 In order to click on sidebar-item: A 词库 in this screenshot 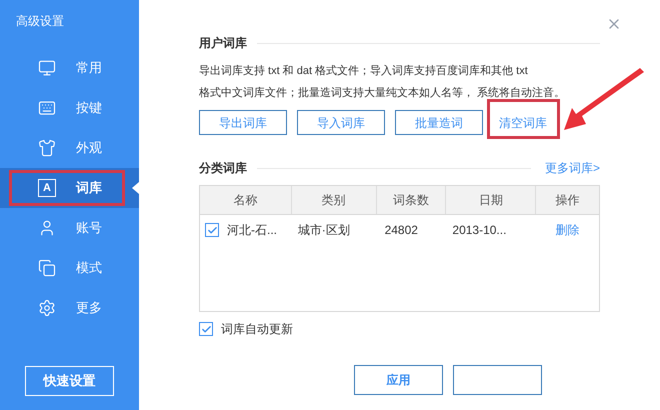, I will do `click(69, 188)`.